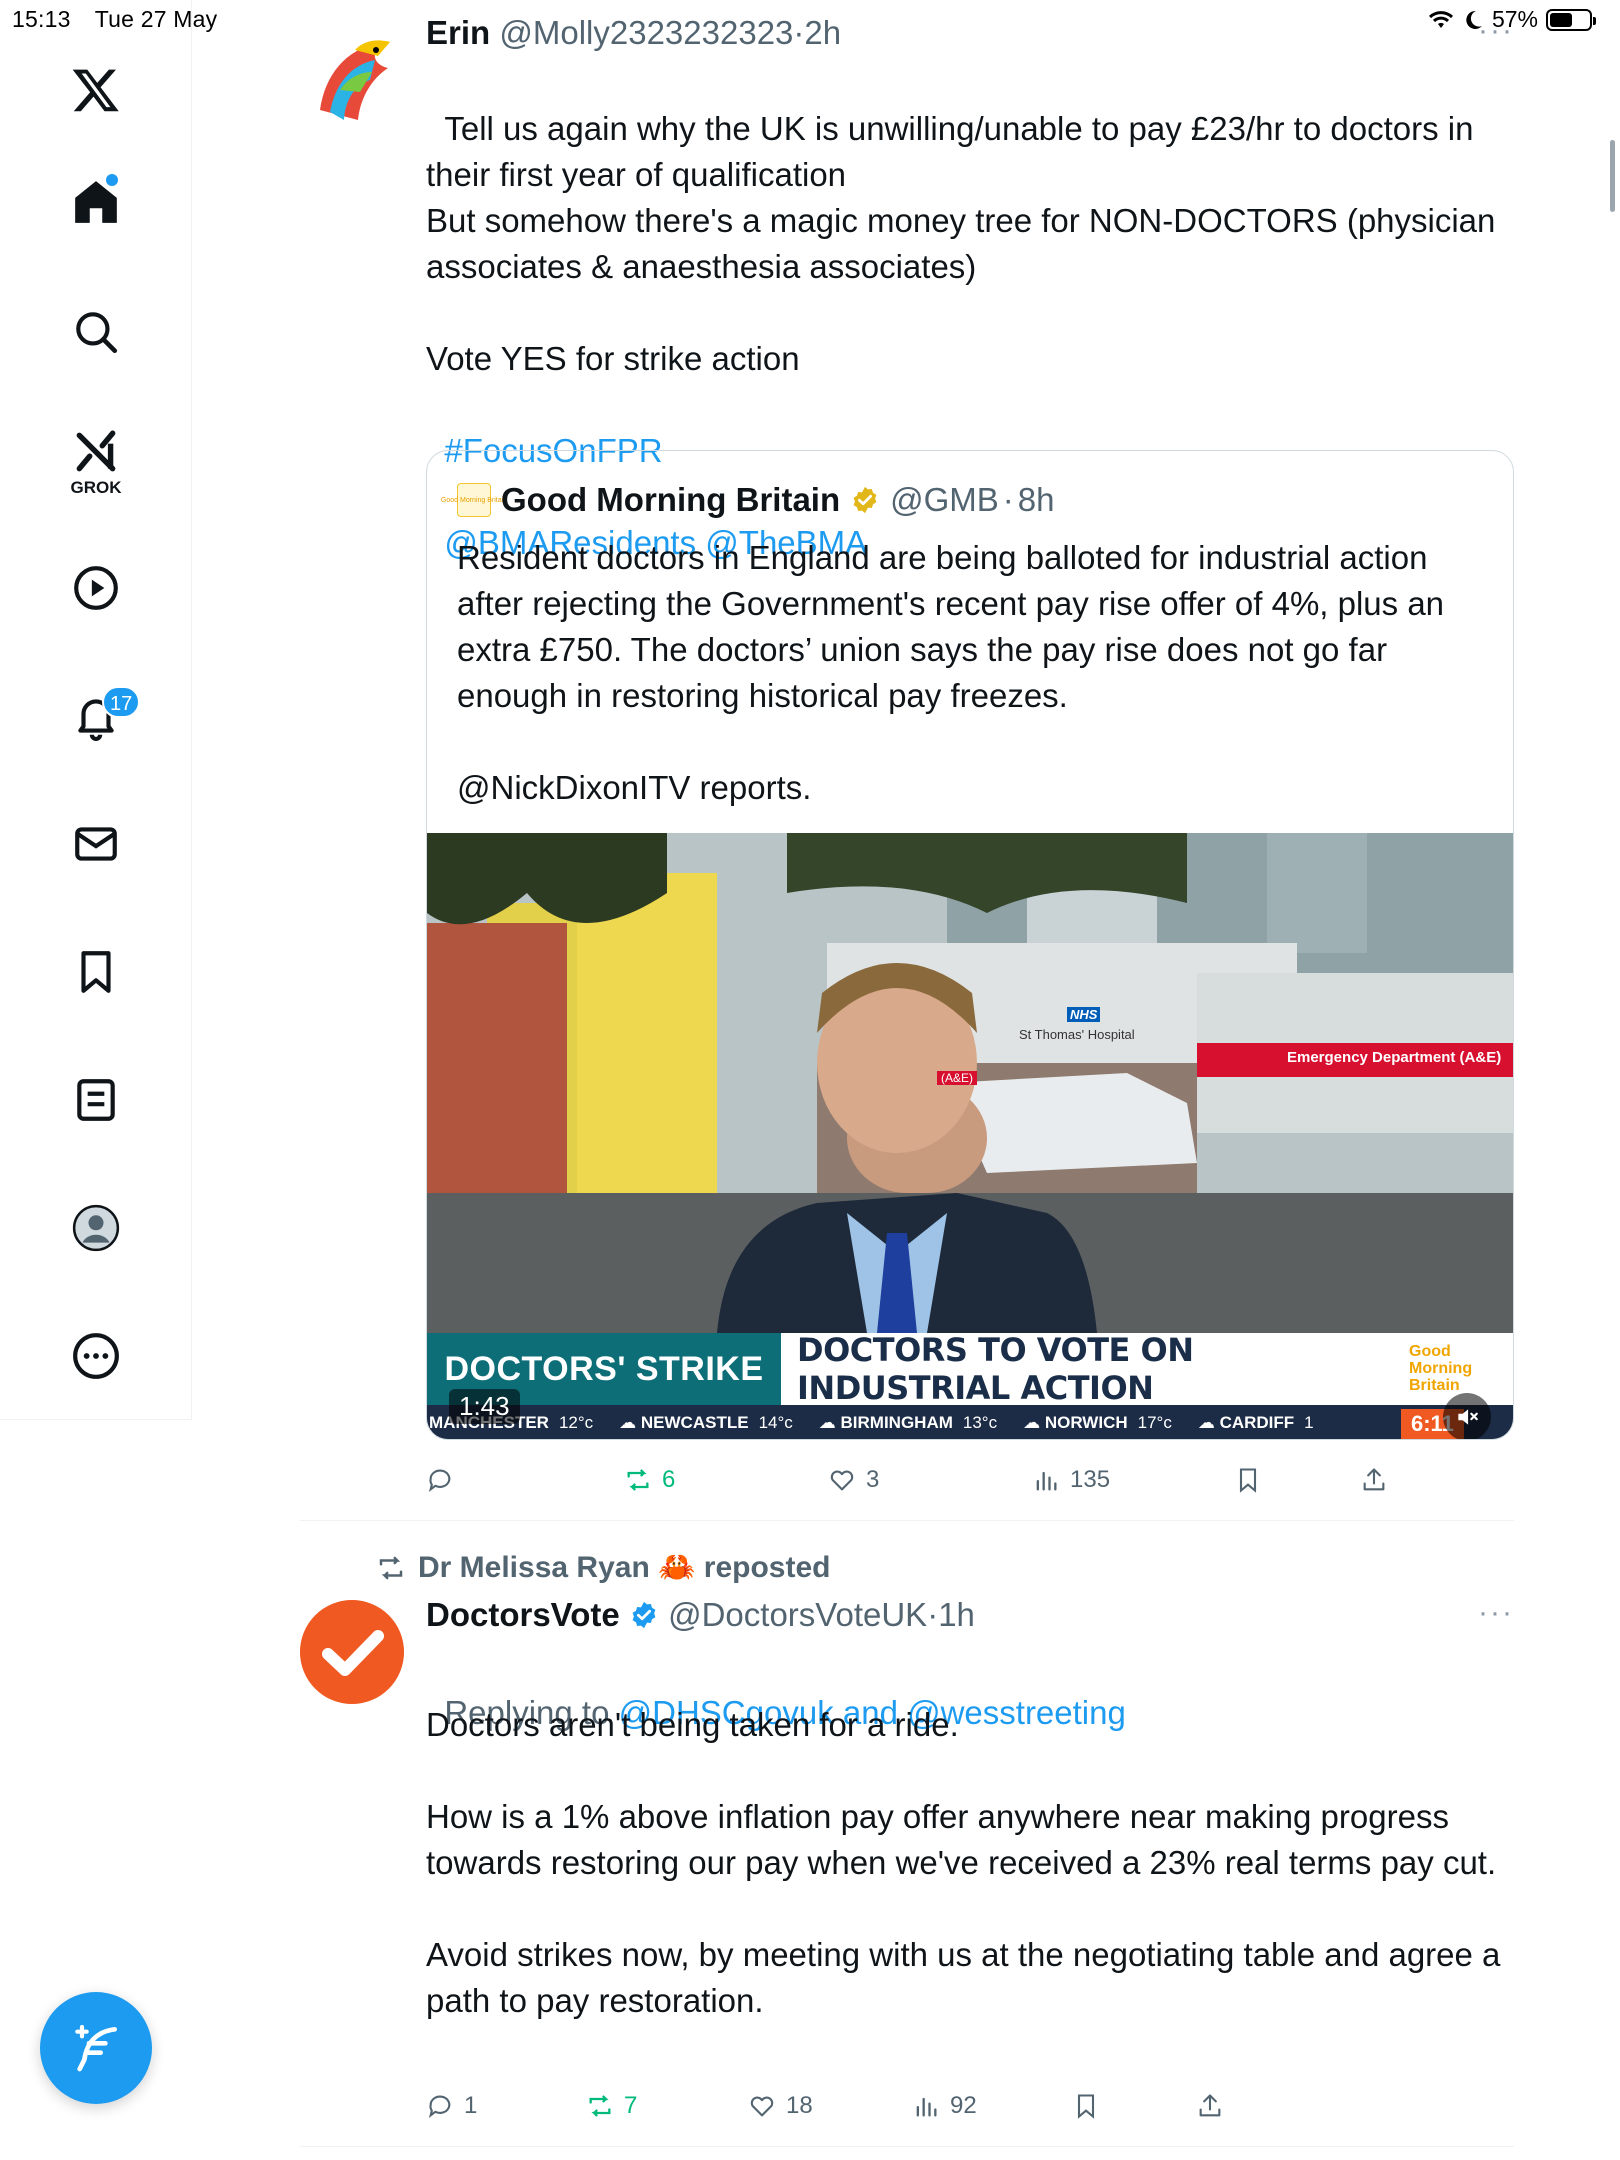 This screenshot has height=2160, width=1620. What do you see at coordinates (980, 1422) in the screenshot?
I see `weather-temp: 13°c` at bounding box center [980, 1422].